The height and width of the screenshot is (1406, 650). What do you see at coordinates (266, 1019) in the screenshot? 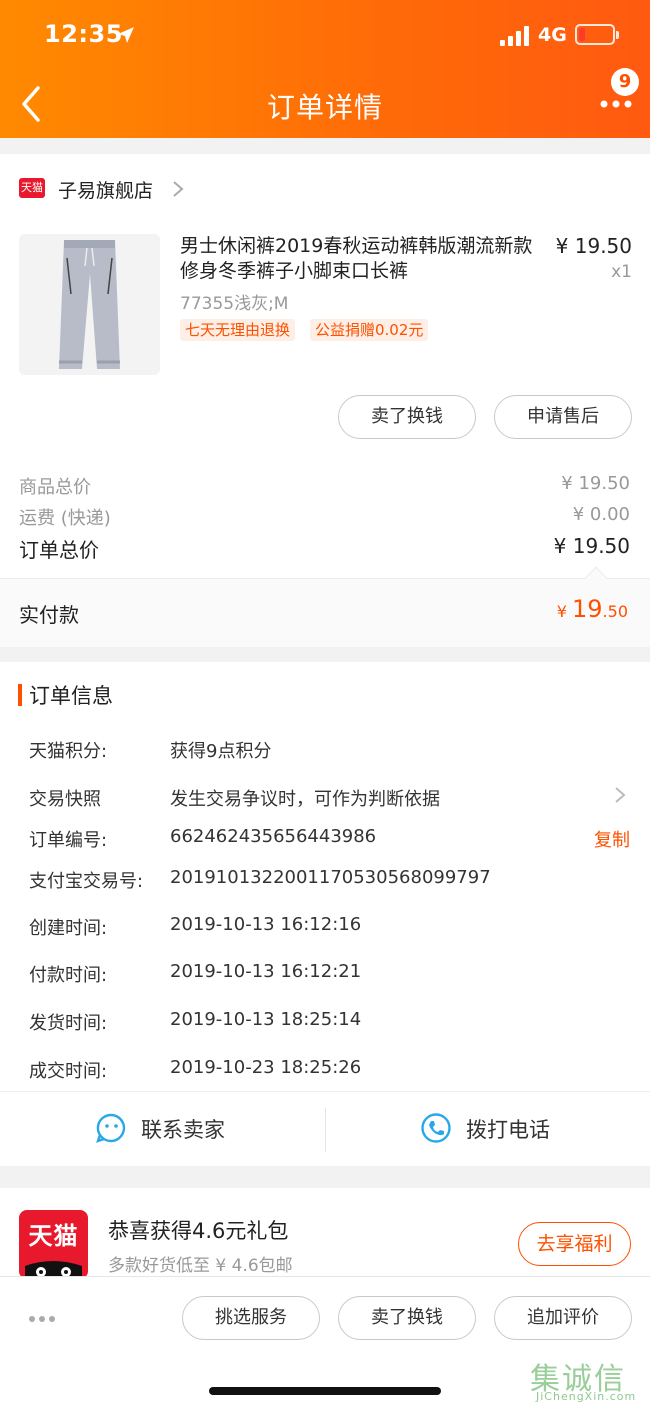
I see `shipped-time-value: 2019-10-13 18:25:14` at bounding box center [266, 1019].